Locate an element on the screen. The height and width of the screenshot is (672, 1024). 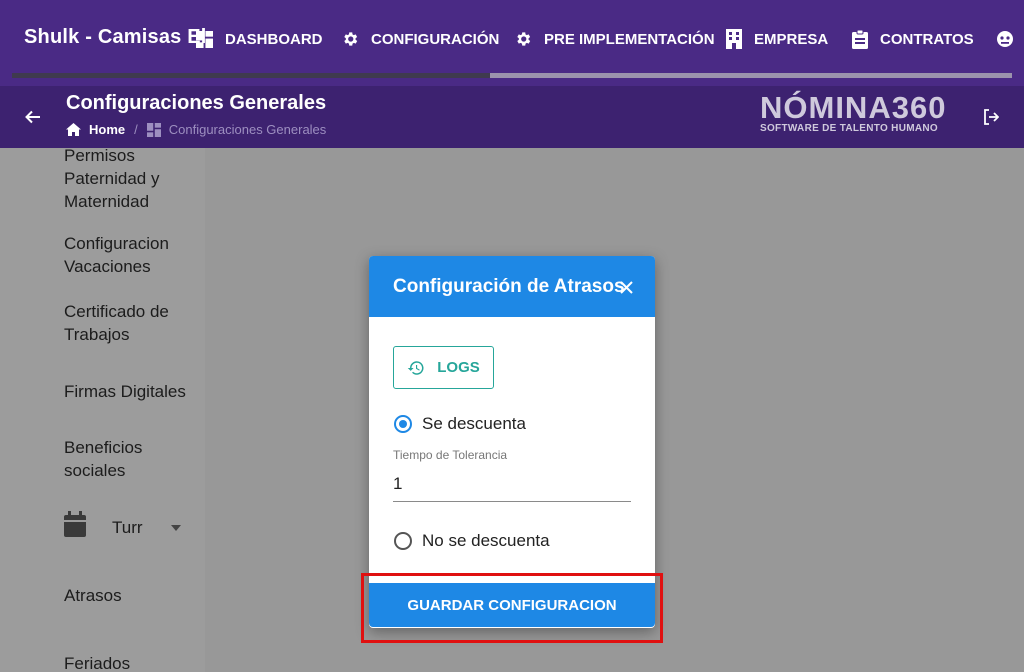
sidebar-item-permisos: Permisos Paternidad y Maternidad is located at coordinates (131, 180).